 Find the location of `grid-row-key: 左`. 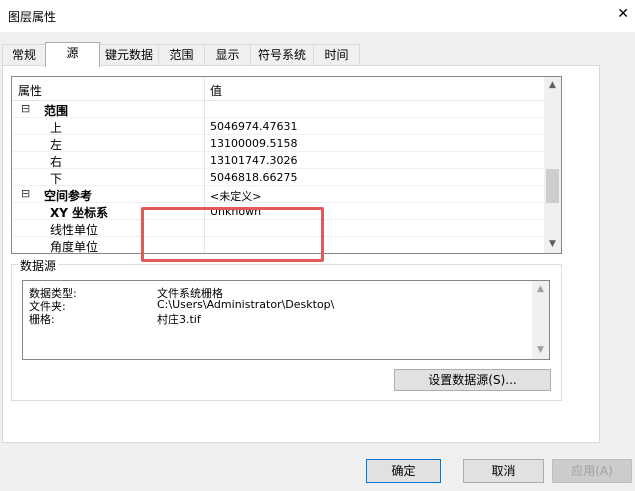

grid-row-key: 左 is located at coordinates (56, 145).